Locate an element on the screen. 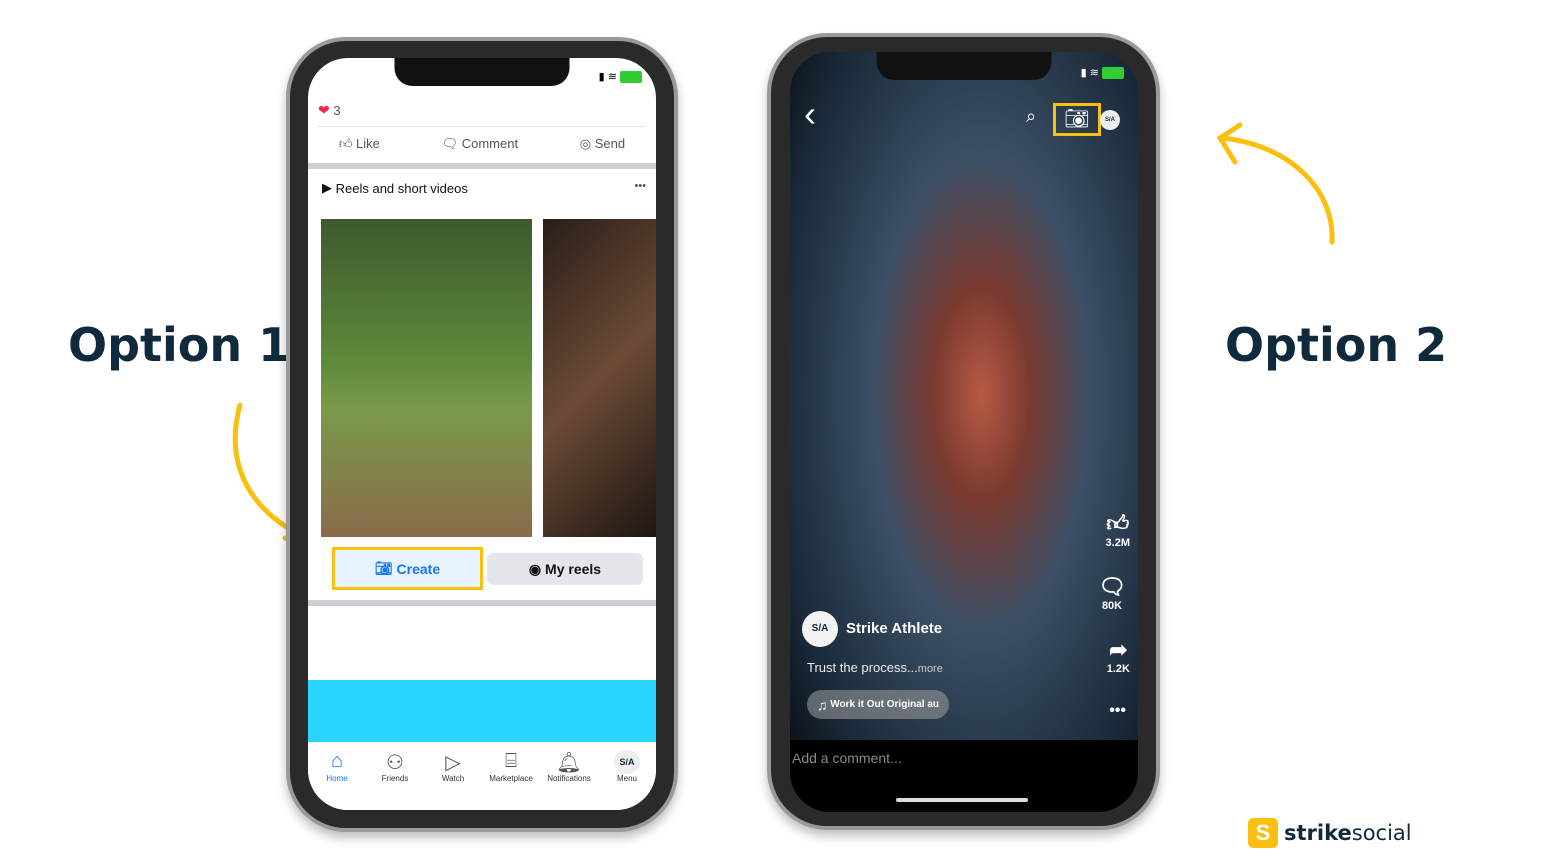 The width and height of the screenshot is (1565, 866). comment-count: 80K is located at coordinates (1112, 606).